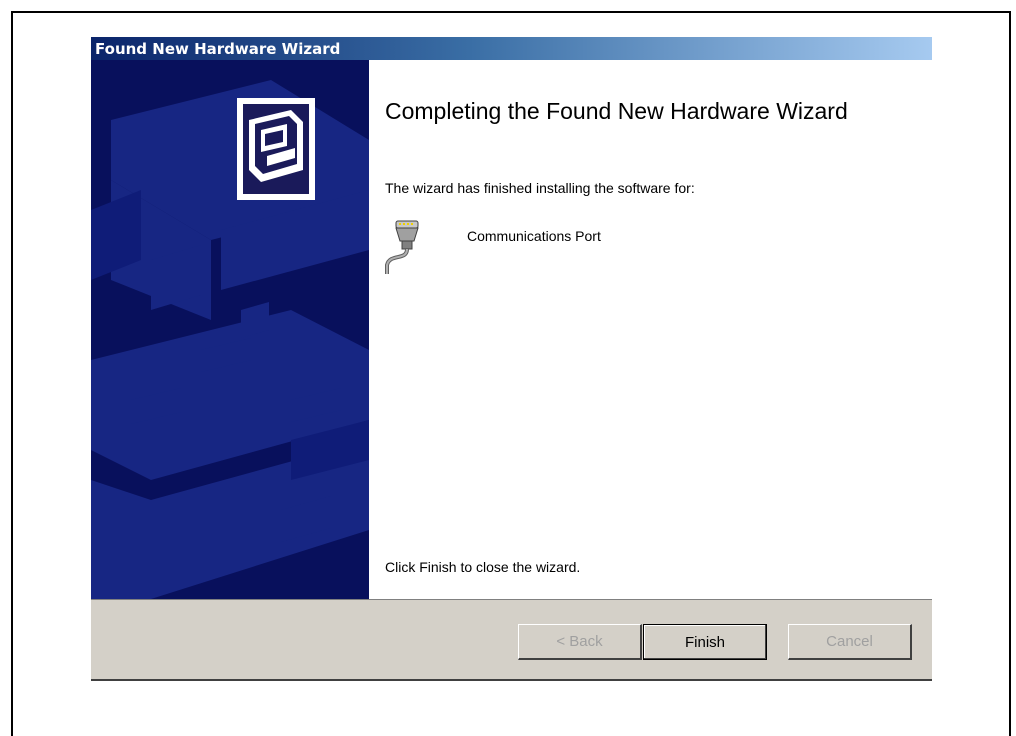 This screenshot has height=736, width=1016. Describe the element at coordinates (483, 567) in the screenshot. I see `finish-instruction: Click Finish to close the wizard.` at that location.